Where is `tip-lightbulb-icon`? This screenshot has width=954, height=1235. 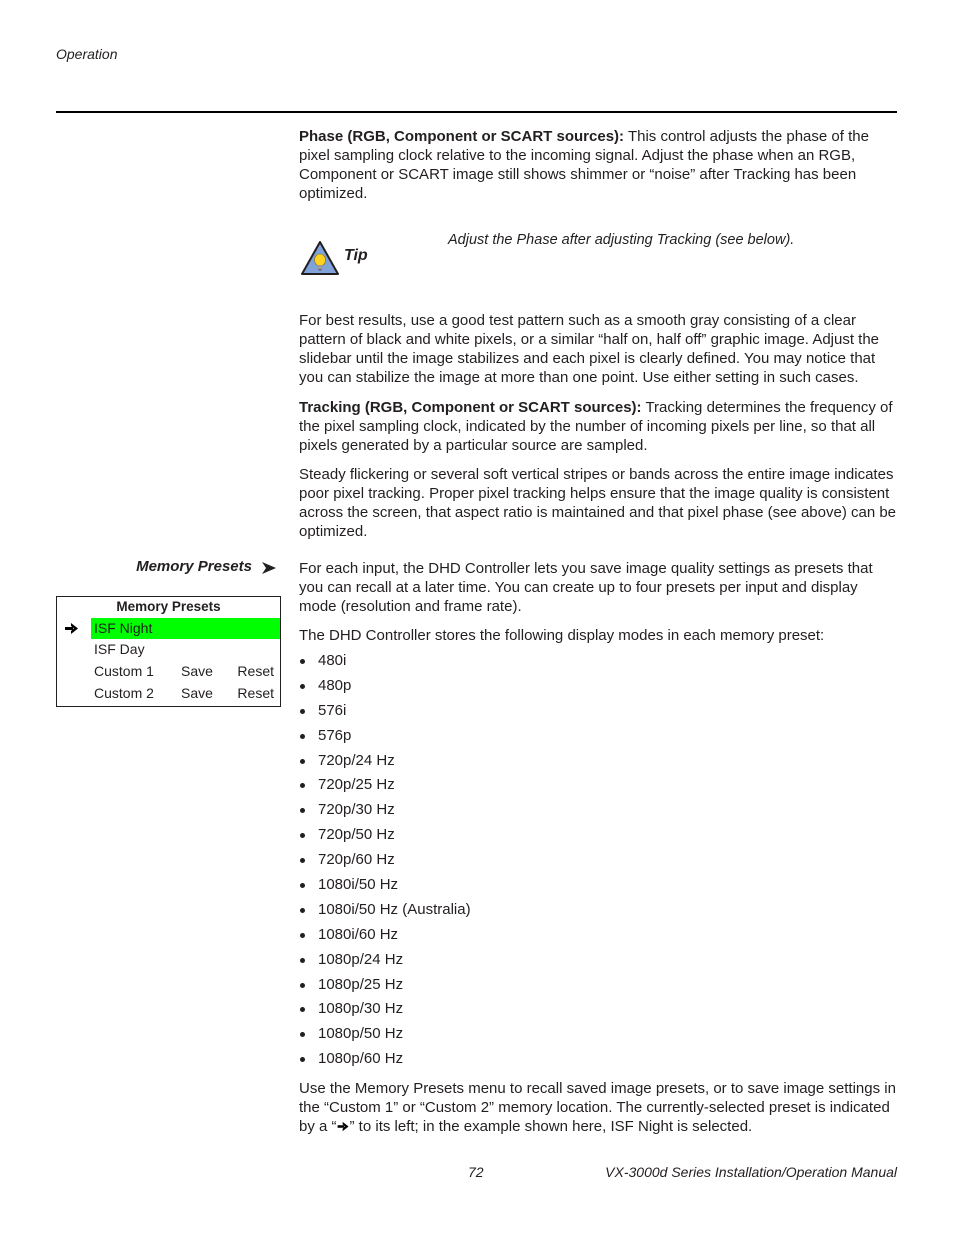
tip-lightbulb-icon is located at coordinates (320, 258).